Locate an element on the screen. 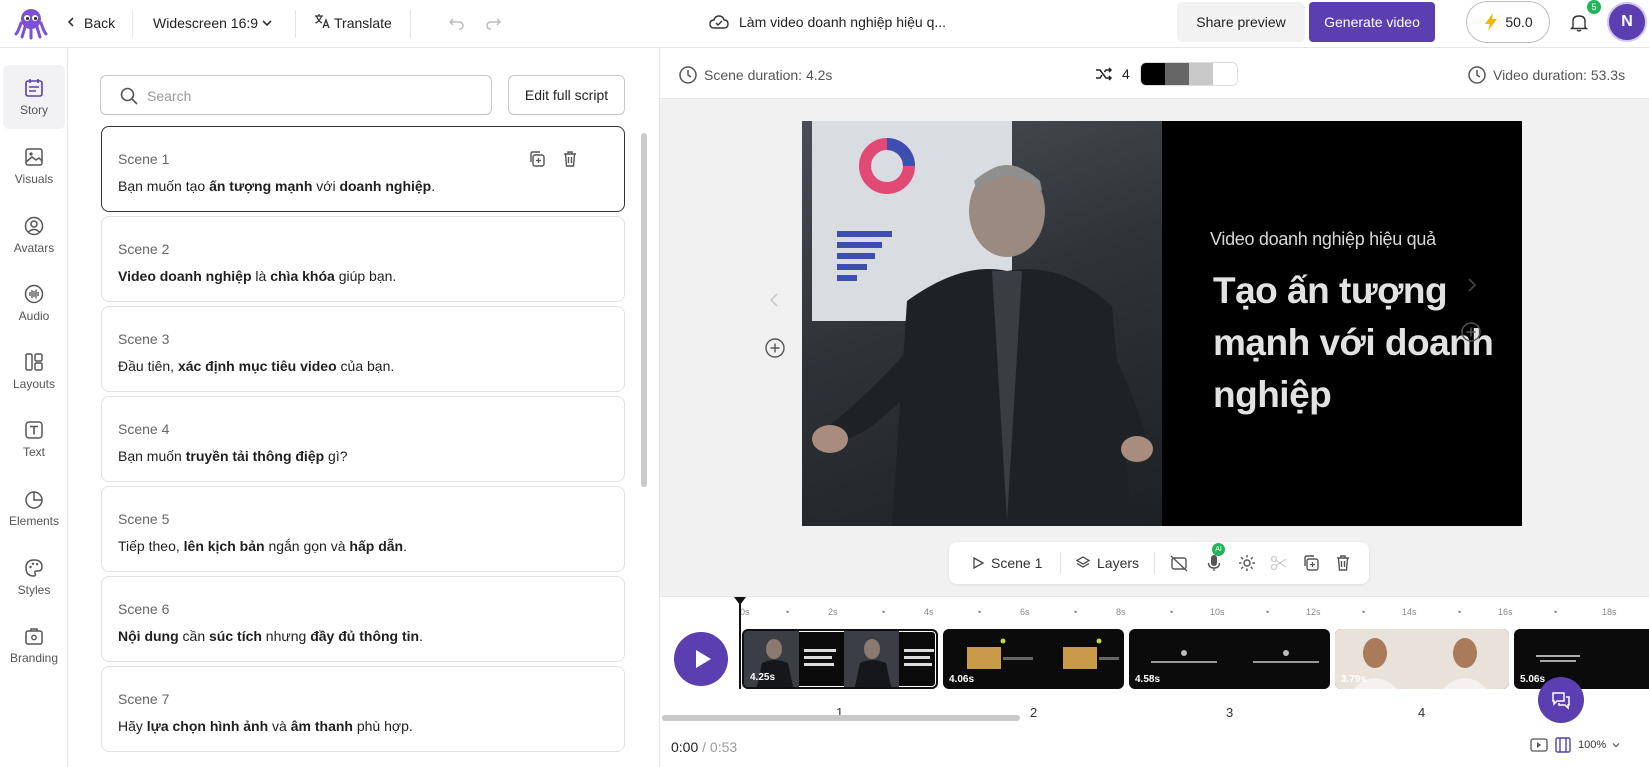 This screenshot has width=1649, height=767. back-button: Back is located at coordinates (99, 23).